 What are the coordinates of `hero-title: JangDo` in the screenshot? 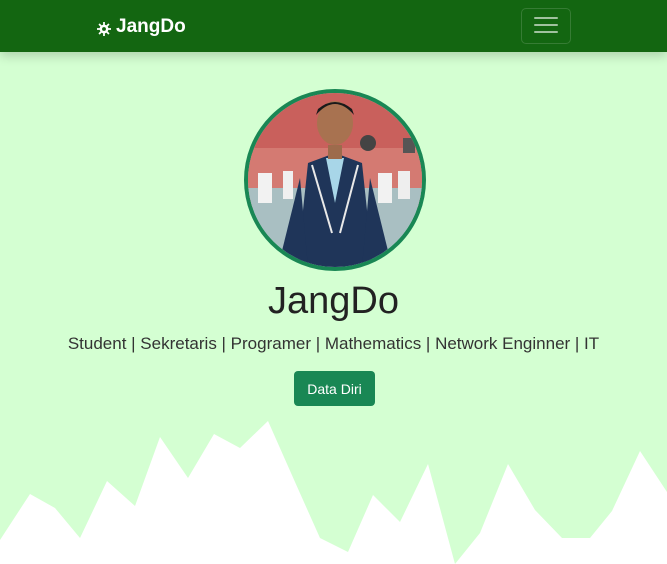 It's located at (333, 301).